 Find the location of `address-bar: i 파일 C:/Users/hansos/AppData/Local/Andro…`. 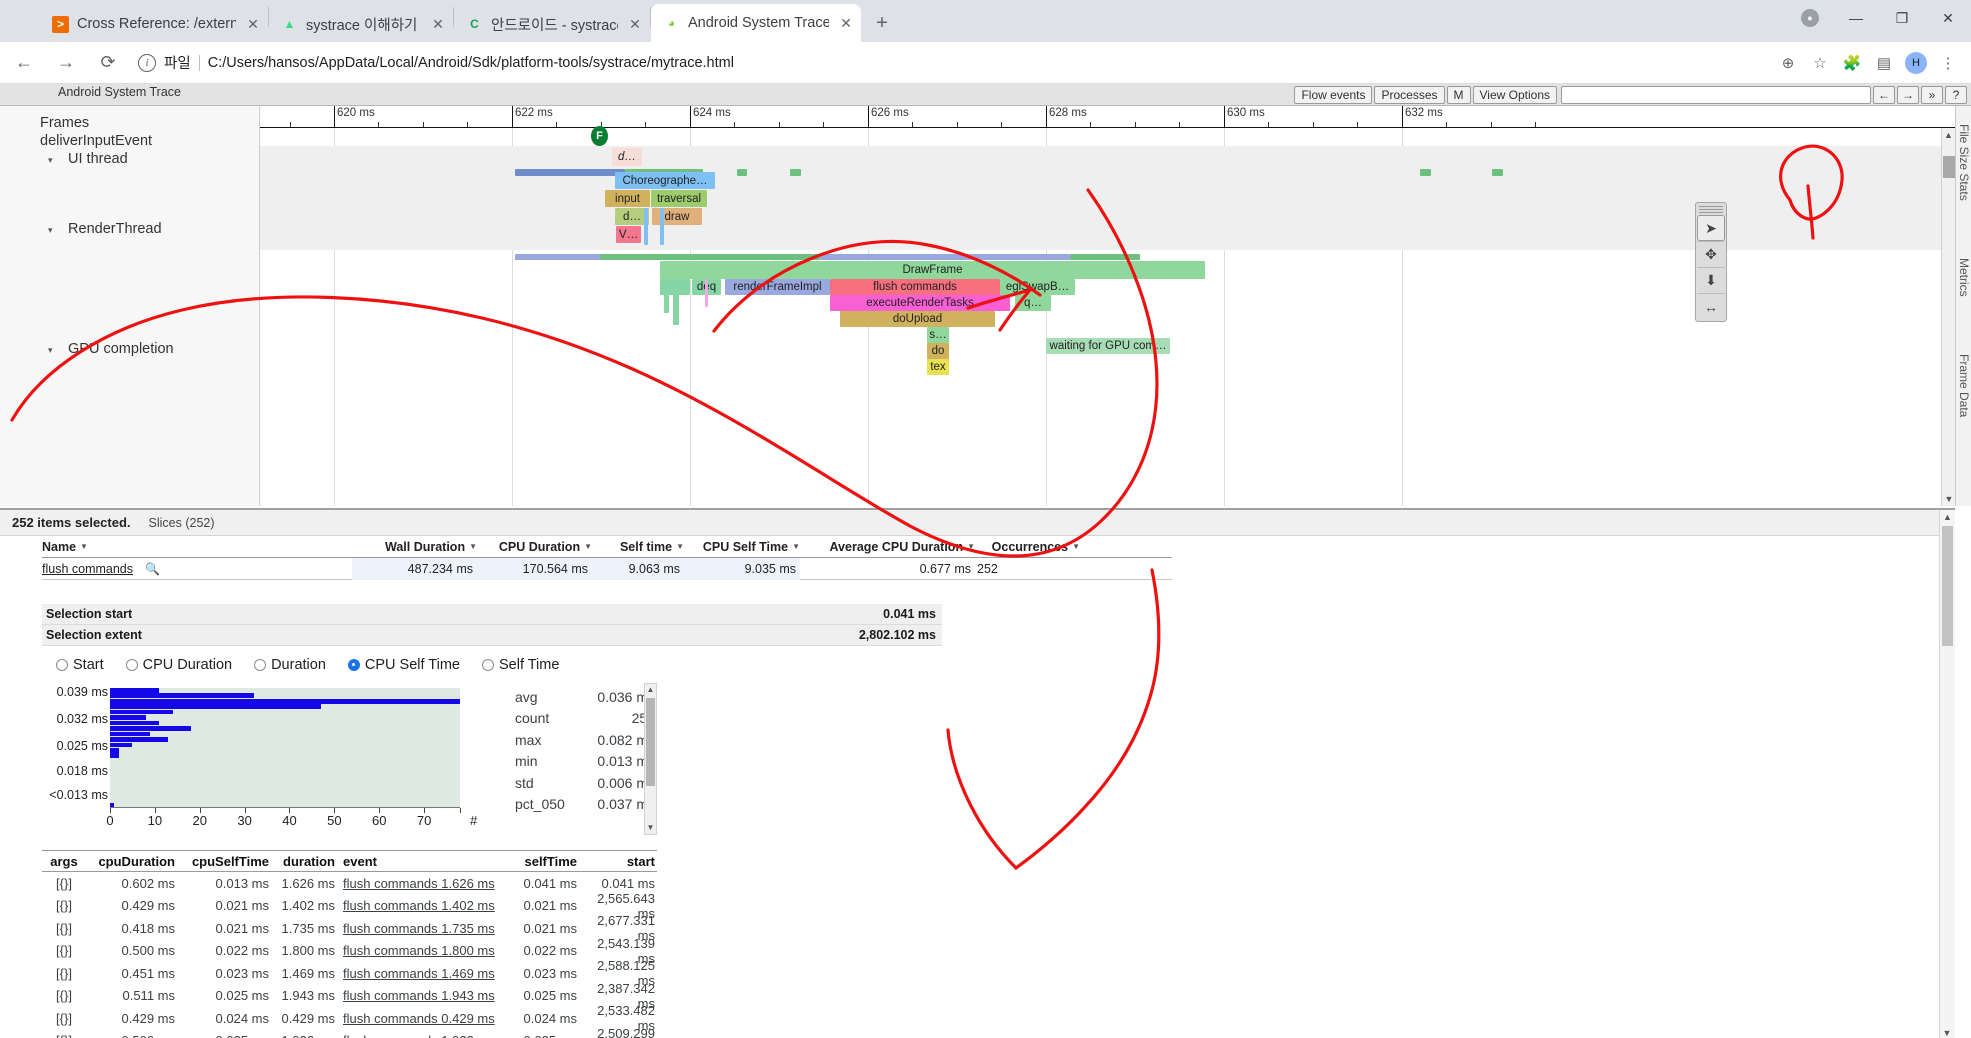

address-bar: i 파일 C:/Users/hansos/AppData/Local/Andro… is located at coordinates (950, 63).